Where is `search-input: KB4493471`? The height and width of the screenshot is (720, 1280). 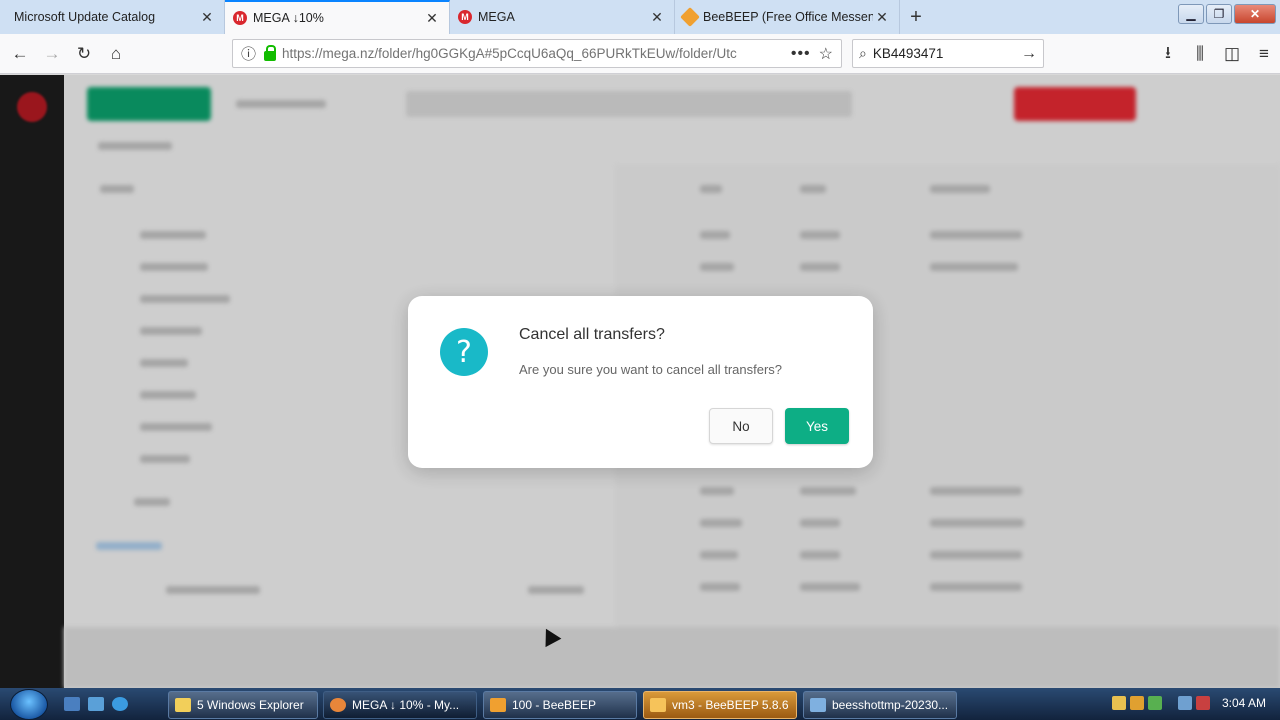 search-input: KB4493471 is located at coordinates (947, 53).